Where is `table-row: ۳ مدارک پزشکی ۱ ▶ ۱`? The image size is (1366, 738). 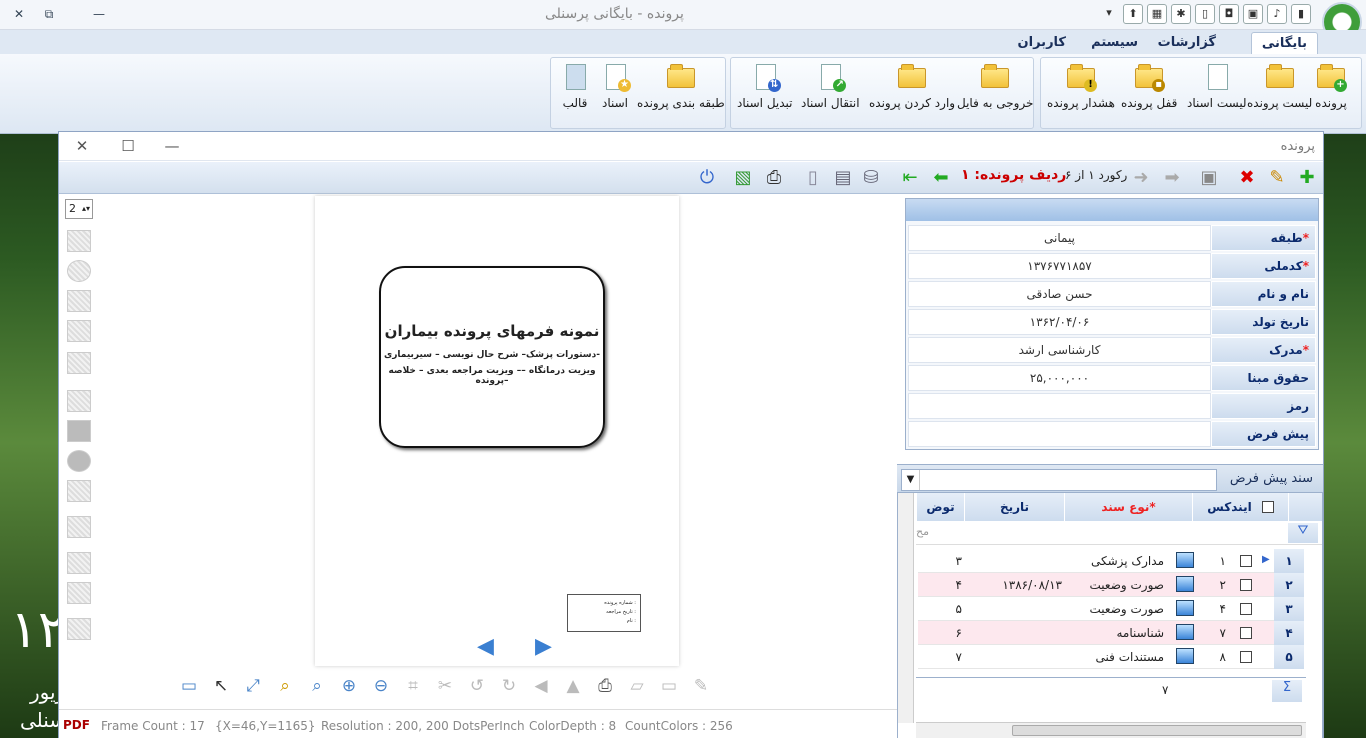 table-row: ۳ مدارک پزشکی ۱ ▶ ۱ is located at coordinates (1111, 561).